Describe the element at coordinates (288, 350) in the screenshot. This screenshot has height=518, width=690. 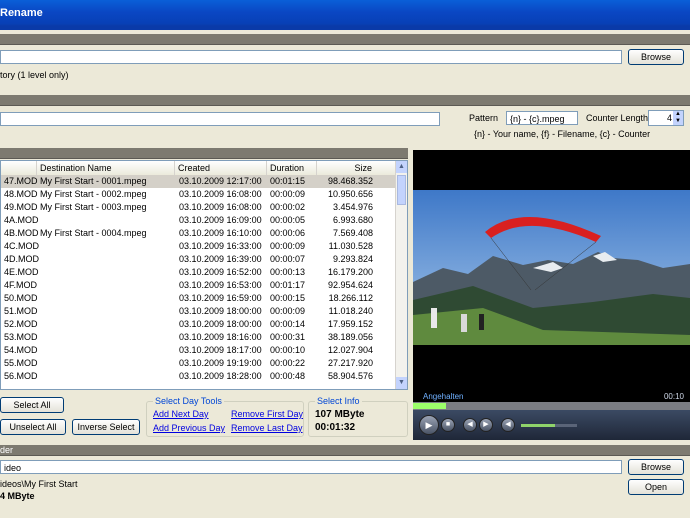
I see `table-cell: 00:00:10` at that location.